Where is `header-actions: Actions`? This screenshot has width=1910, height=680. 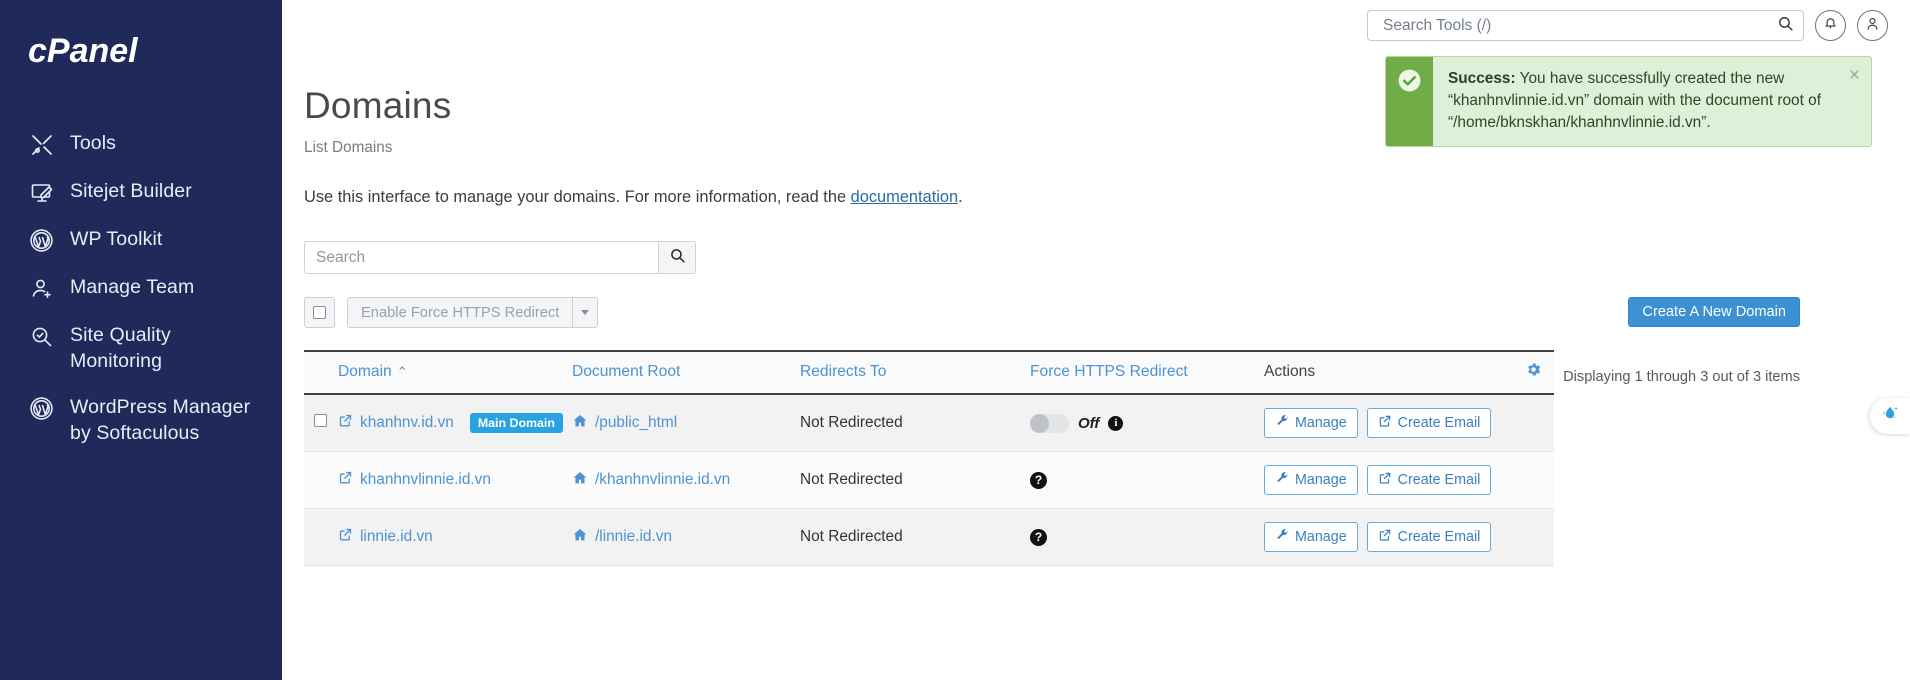 header-actions: Actions is located at coordinates (1357, 372).